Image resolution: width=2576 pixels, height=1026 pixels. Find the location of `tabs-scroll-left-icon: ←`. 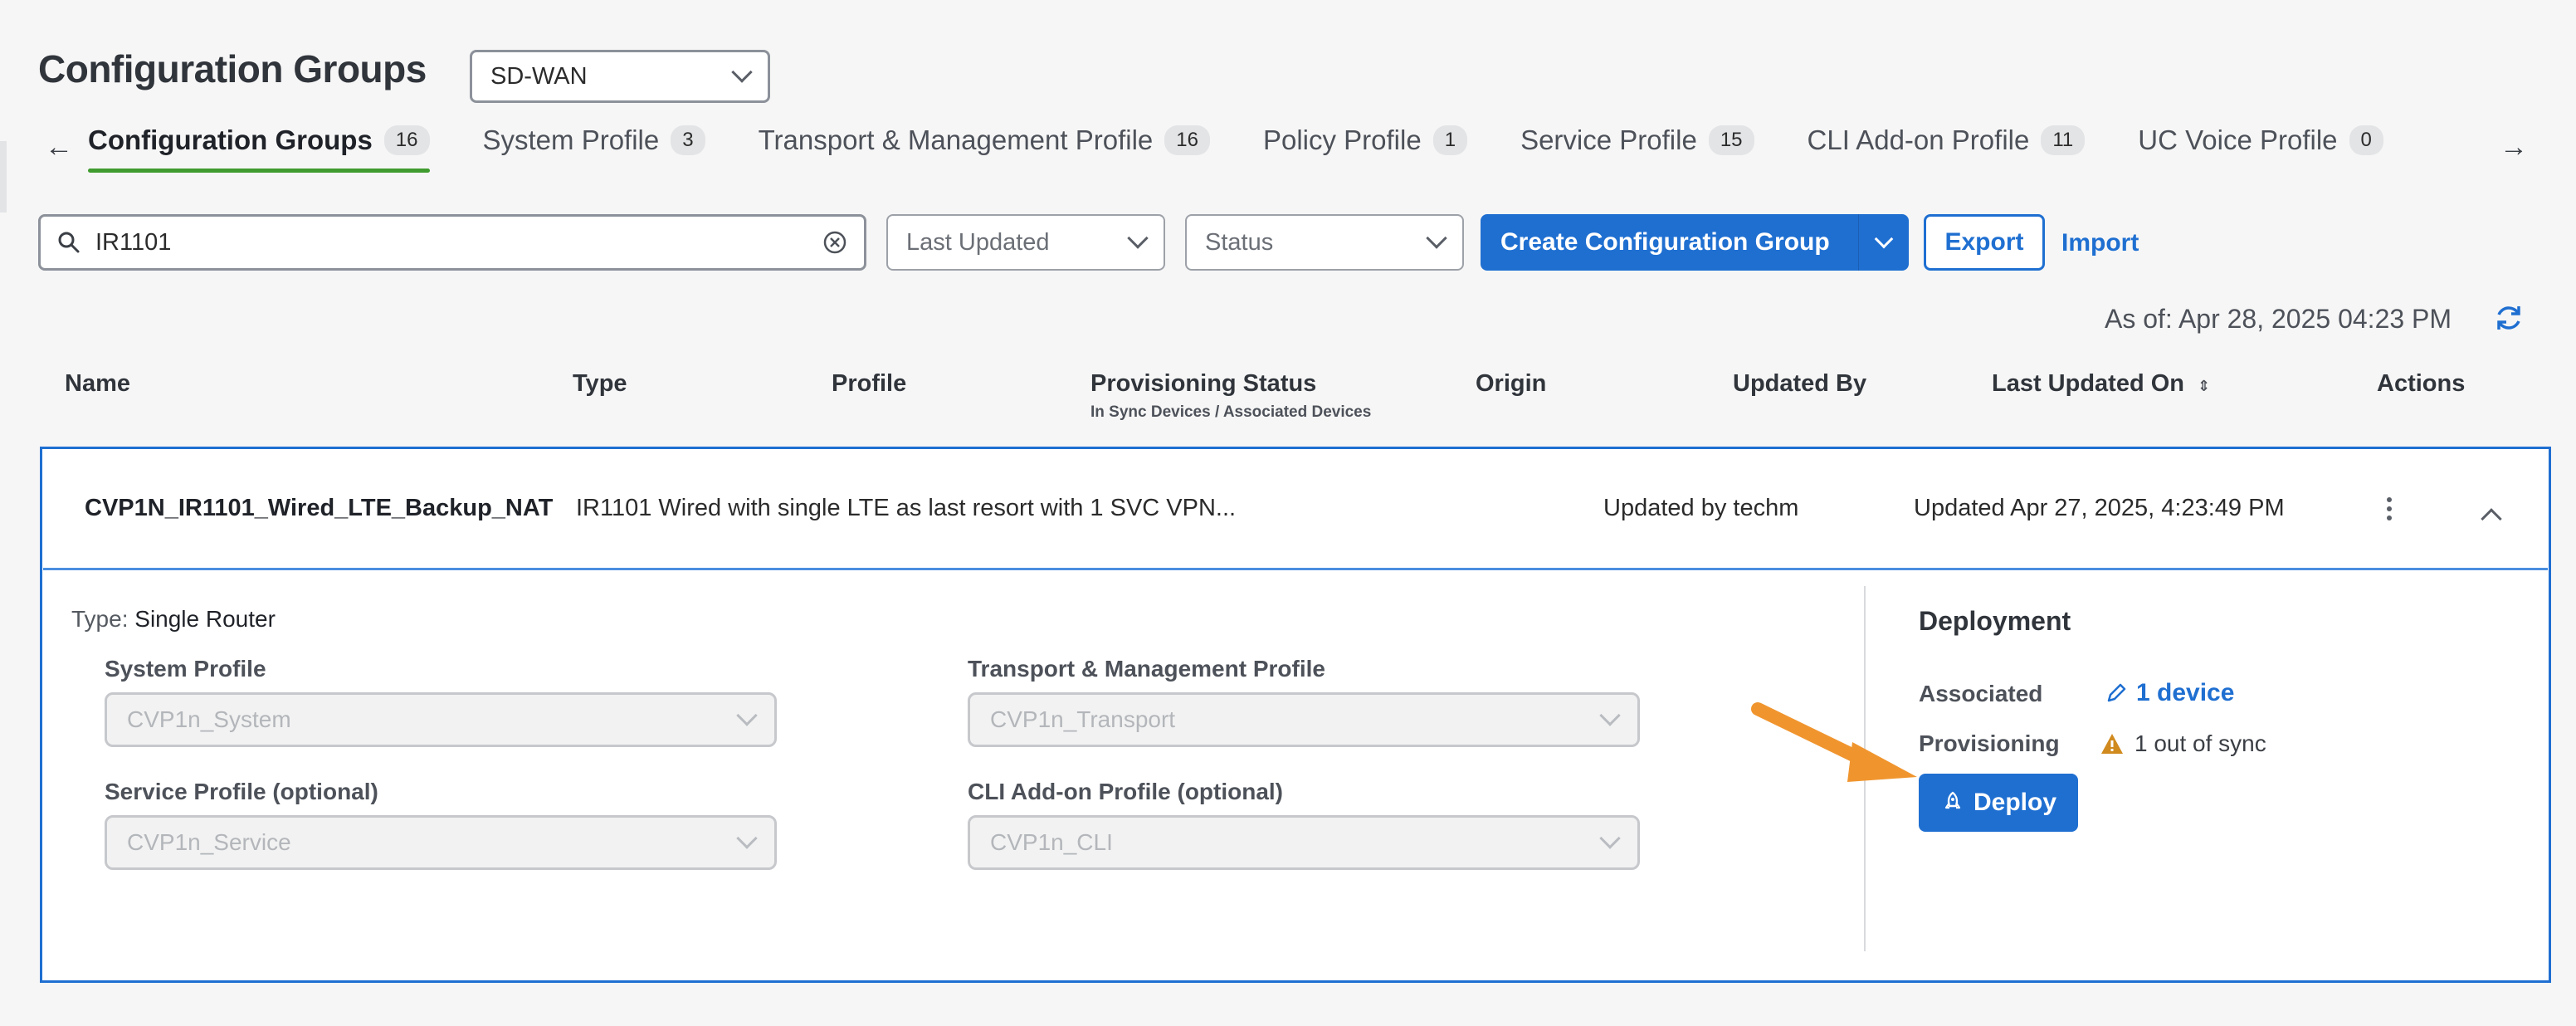

tabs-scroll-left-icon: ← is located at coordinates (59, 147).